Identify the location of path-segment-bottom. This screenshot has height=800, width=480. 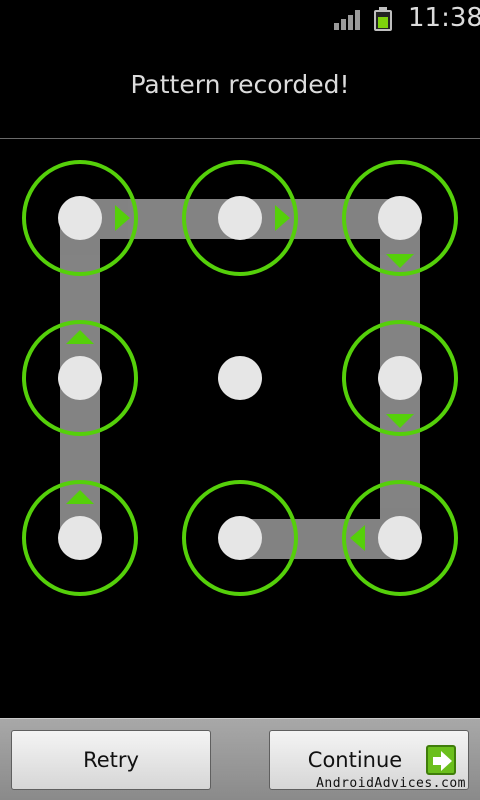
(320, 539).